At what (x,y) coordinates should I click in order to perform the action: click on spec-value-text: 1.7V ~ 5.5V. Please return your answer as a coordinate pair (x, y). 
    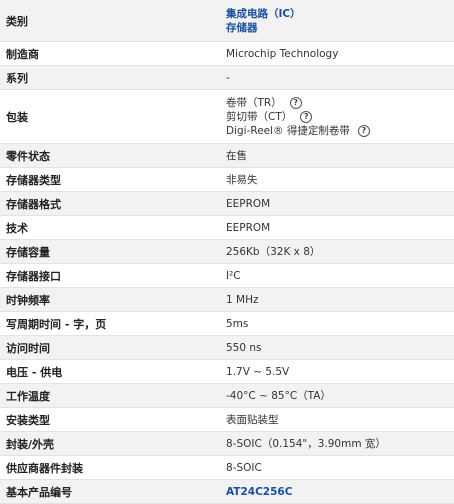
    Looking at the image, I should click on (258, 371).